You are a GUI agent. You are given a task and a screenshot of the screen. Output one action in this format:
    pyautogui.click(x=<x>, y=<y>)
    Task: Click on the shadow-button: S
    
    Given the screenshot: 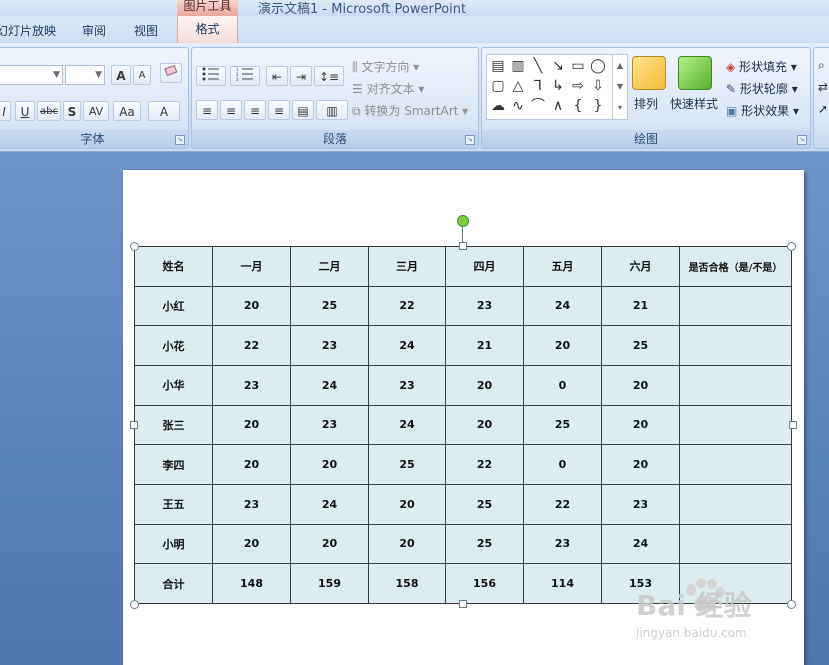 What is the action you would take?
    pyautogui.click(x=72, y=111)
    